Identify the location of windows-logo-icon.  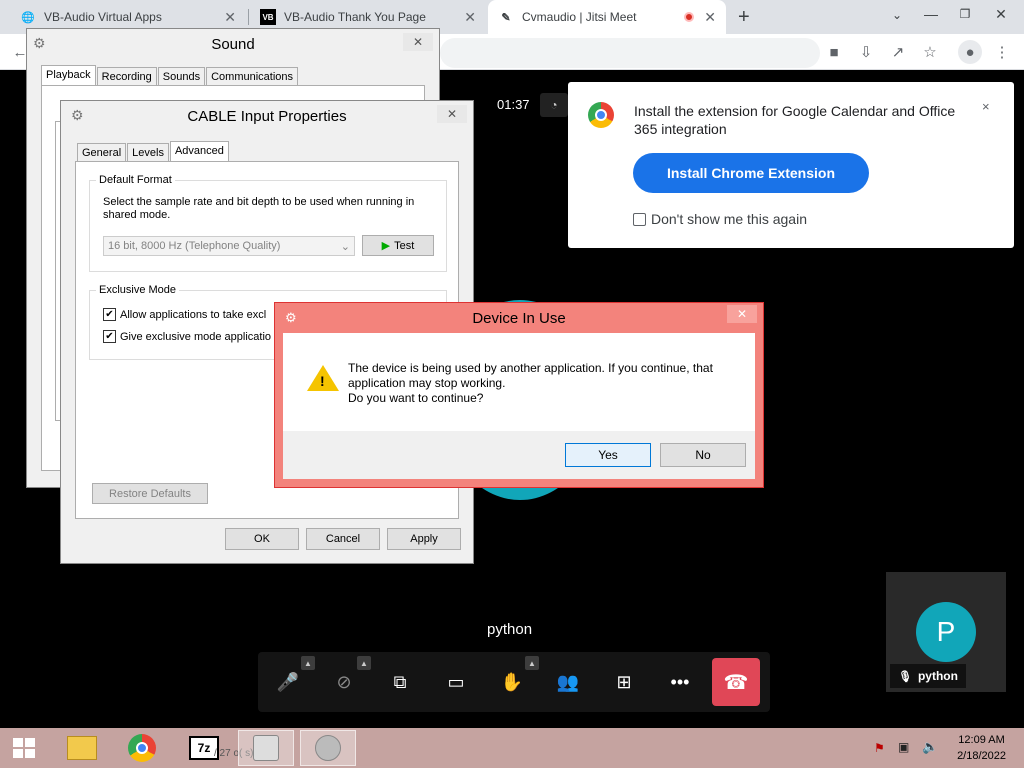
(24, 748).